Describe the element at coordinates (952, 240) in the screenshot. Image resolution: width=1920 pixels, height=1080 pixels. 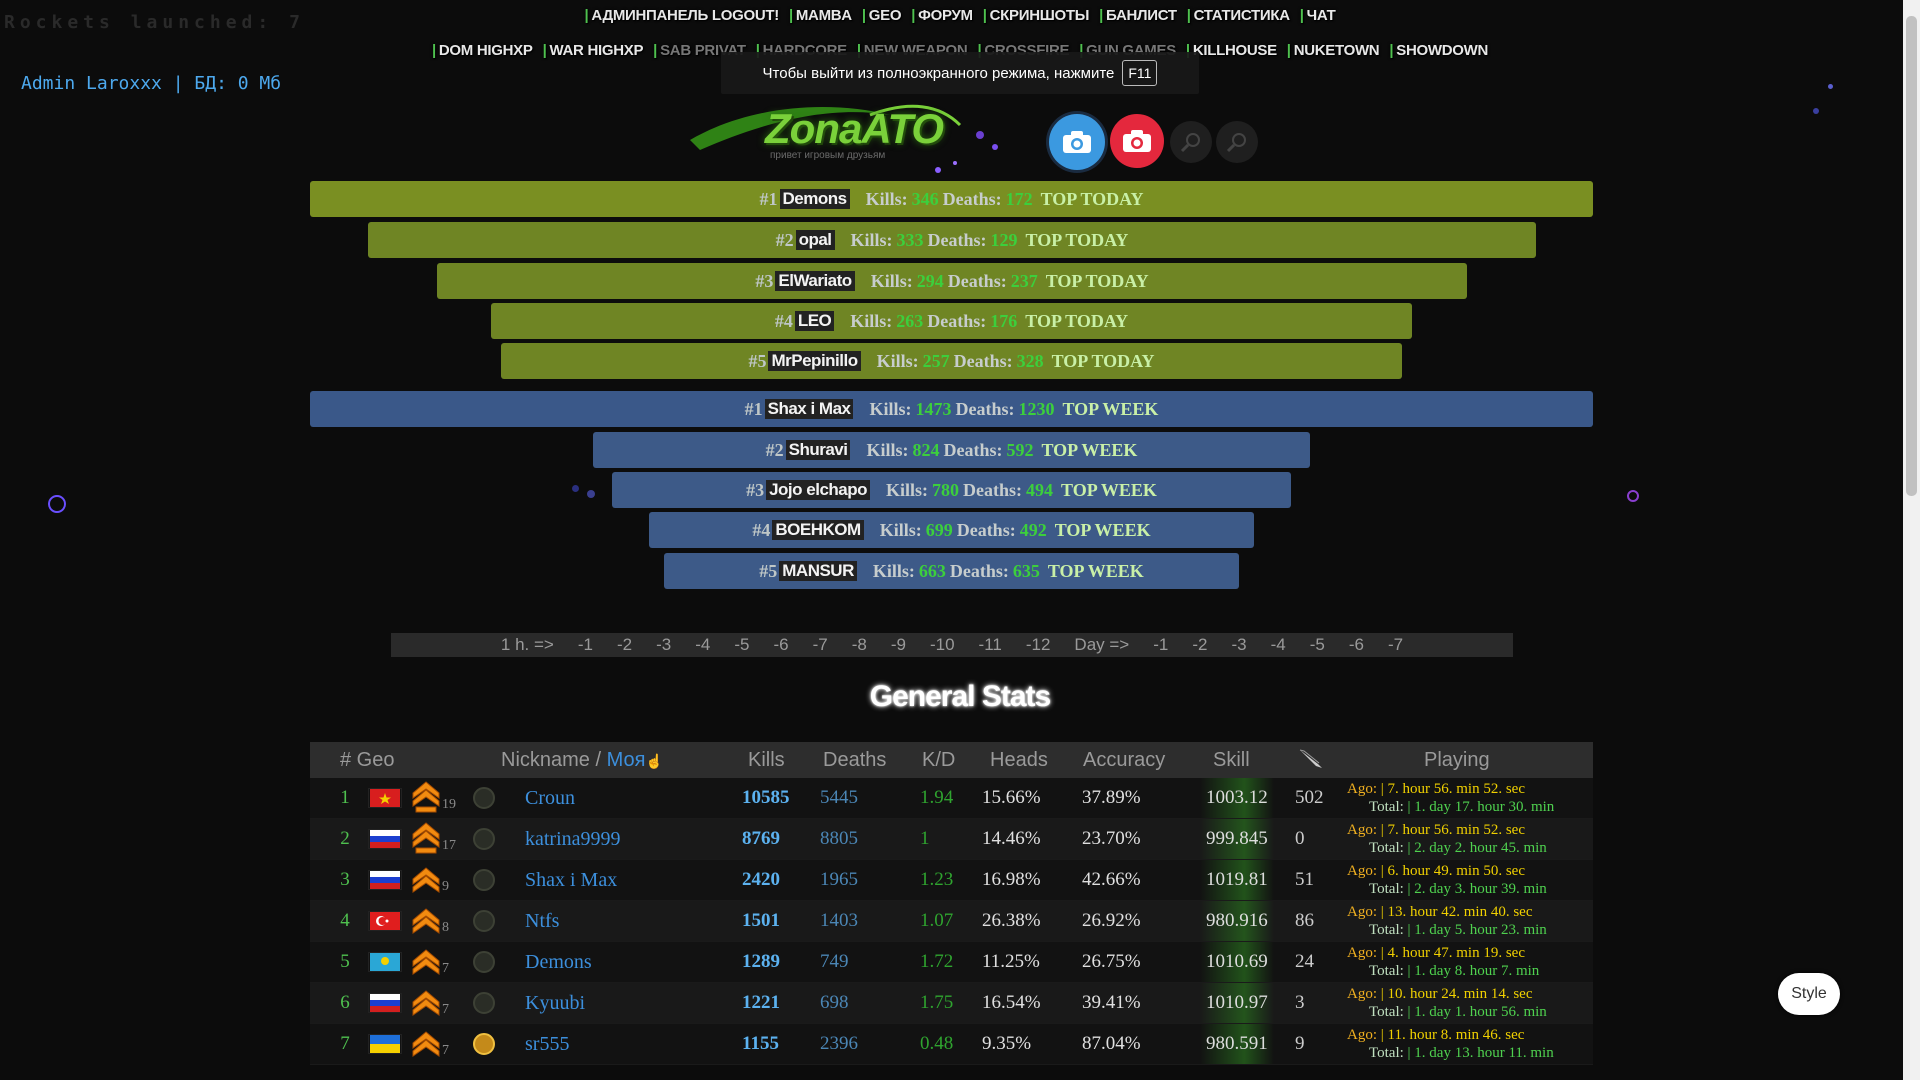
I see `top_today-bar: #2 opal Kills: 333 Deaths: 129 TOP TODAY` at that location.